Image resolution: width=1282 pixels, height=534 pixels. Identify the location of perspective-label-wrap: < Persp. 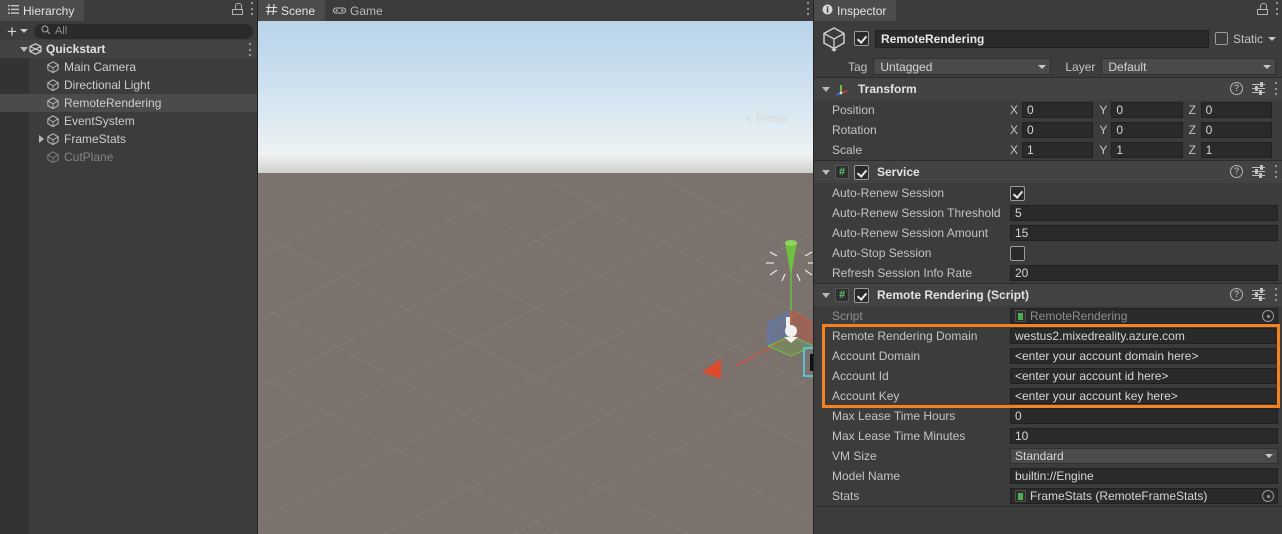
(766, 118).